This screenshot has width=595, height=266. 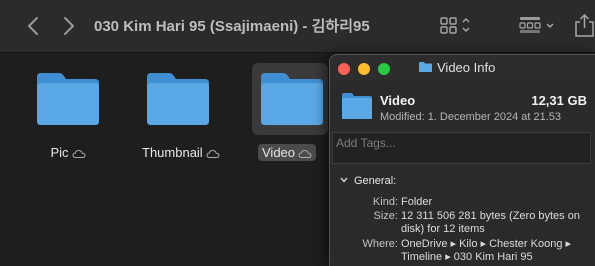 I want to click on general-section-toggle: General:, so click(x=368, y=181).